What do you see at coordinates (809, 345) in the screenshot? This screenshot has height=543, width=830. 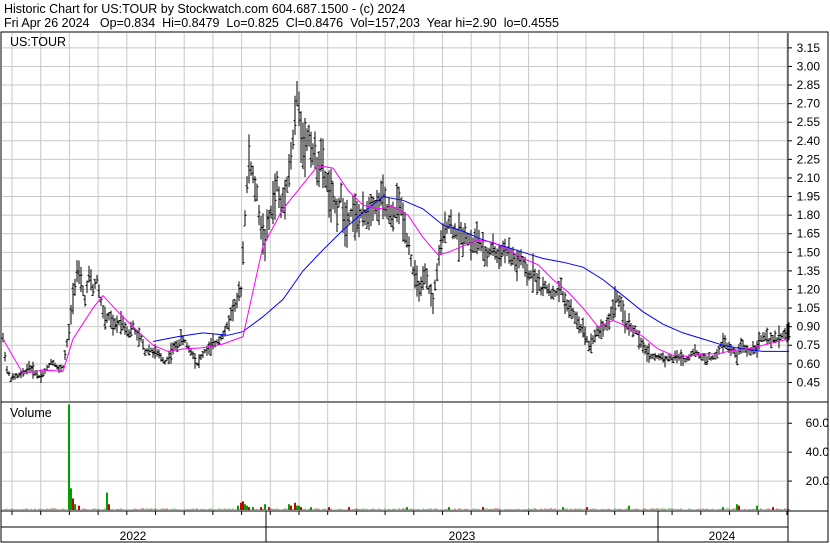 I see `price-tick-label: 0.75` at bounding box center [809, 345].